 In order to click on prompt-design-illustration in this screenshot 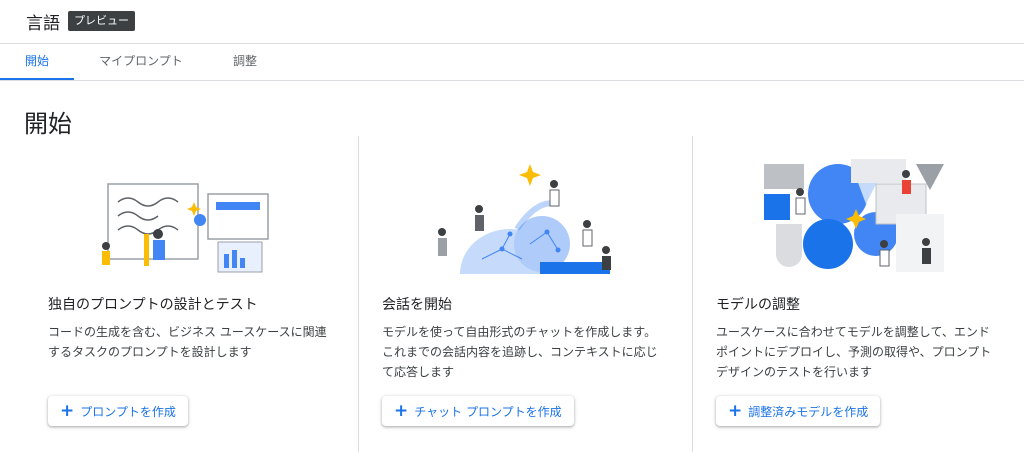, I will do `click(185, 228)`.